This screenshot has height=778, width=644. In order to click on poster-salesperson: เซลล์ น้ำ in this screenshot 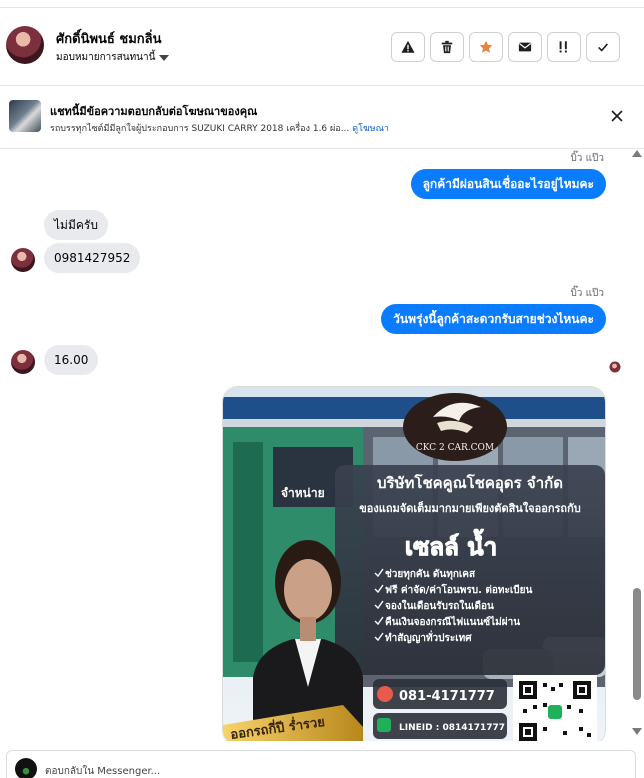, I will do `click(451, 544)`.